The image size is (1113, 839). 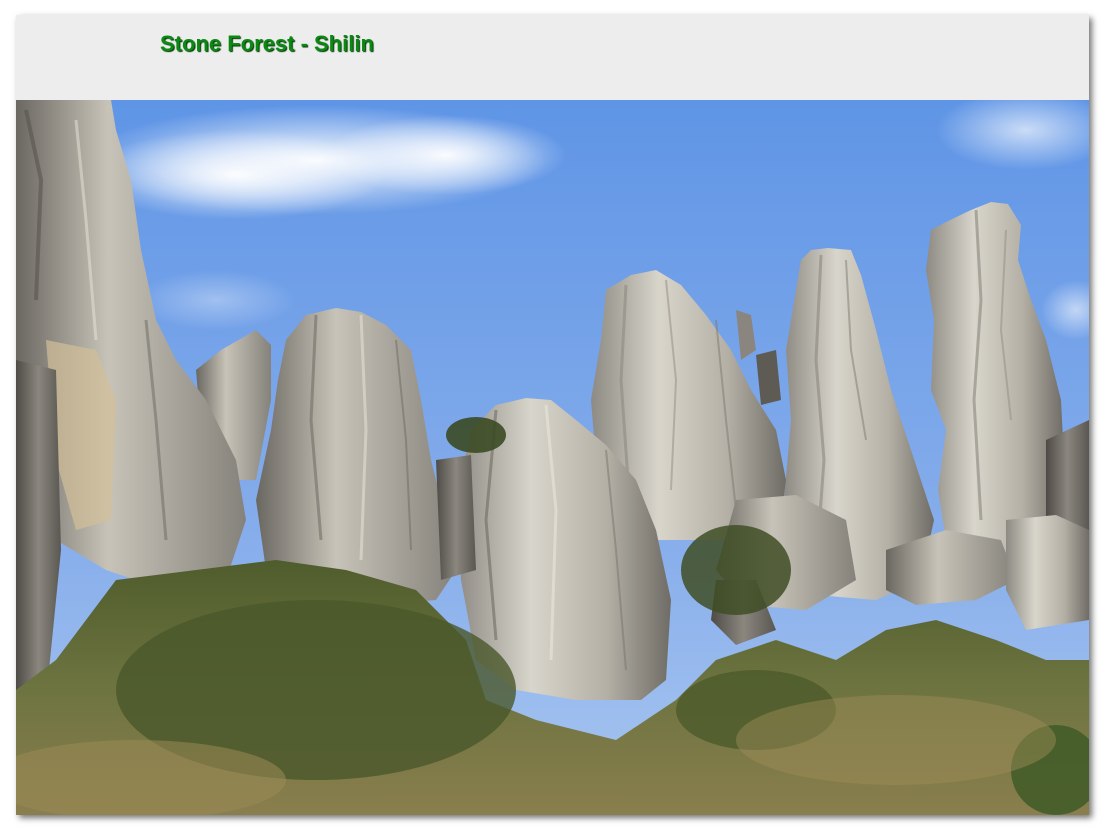 What do you see at coordinates (552, 57) in the screenshot?
I see `title-bar: Stone Forest - Shilin` at bounding box center [552, 57].